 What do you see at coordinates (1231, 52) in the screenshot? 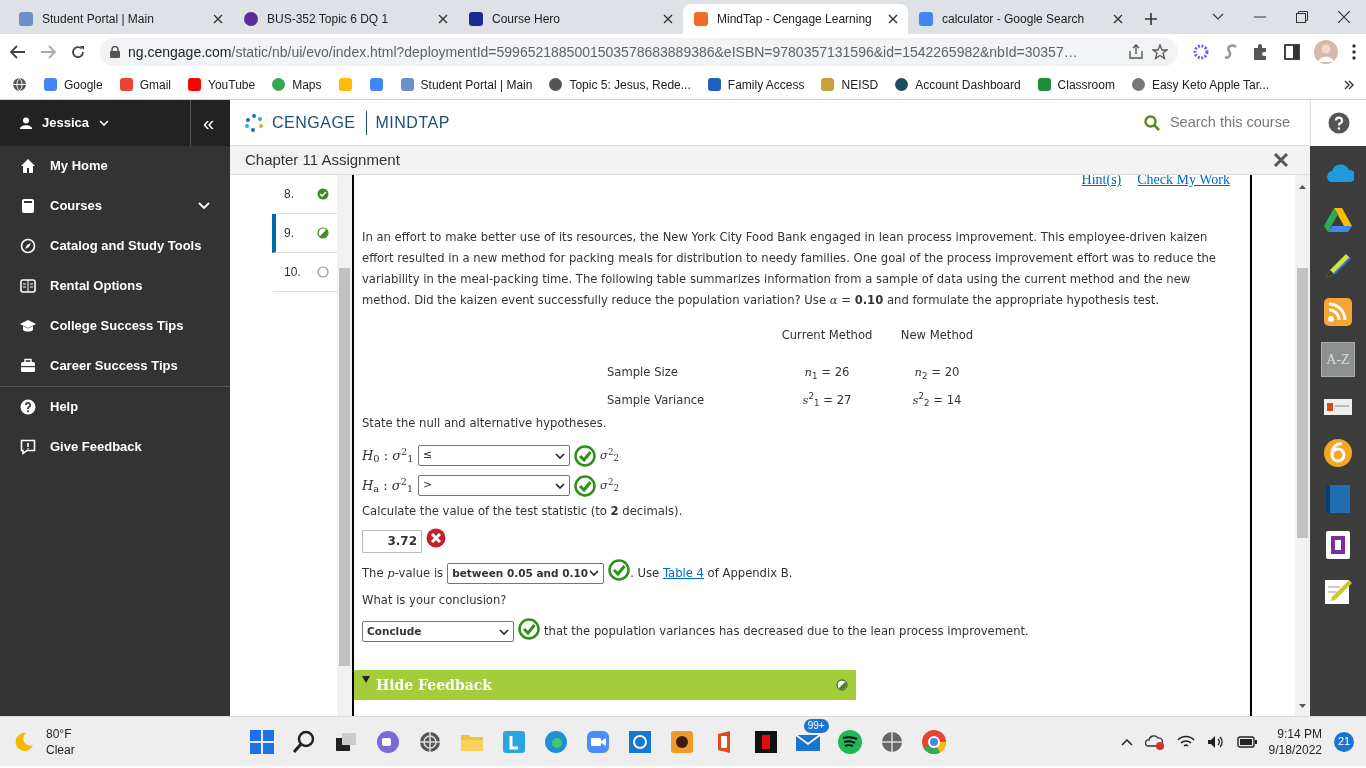
I see `extension-s-icon` at bounding box center [1231, 52].